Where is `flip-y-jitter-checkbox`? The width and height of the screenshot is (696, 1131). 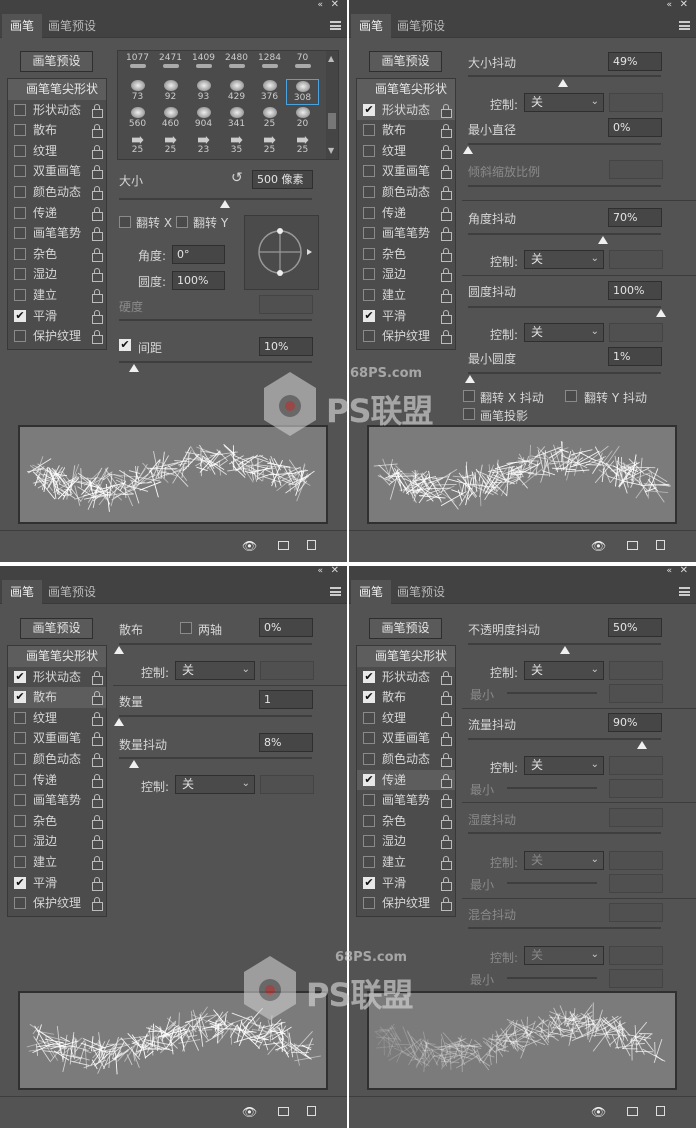 flip-y-jitter-checkbox is located at coordinates (571, 396).